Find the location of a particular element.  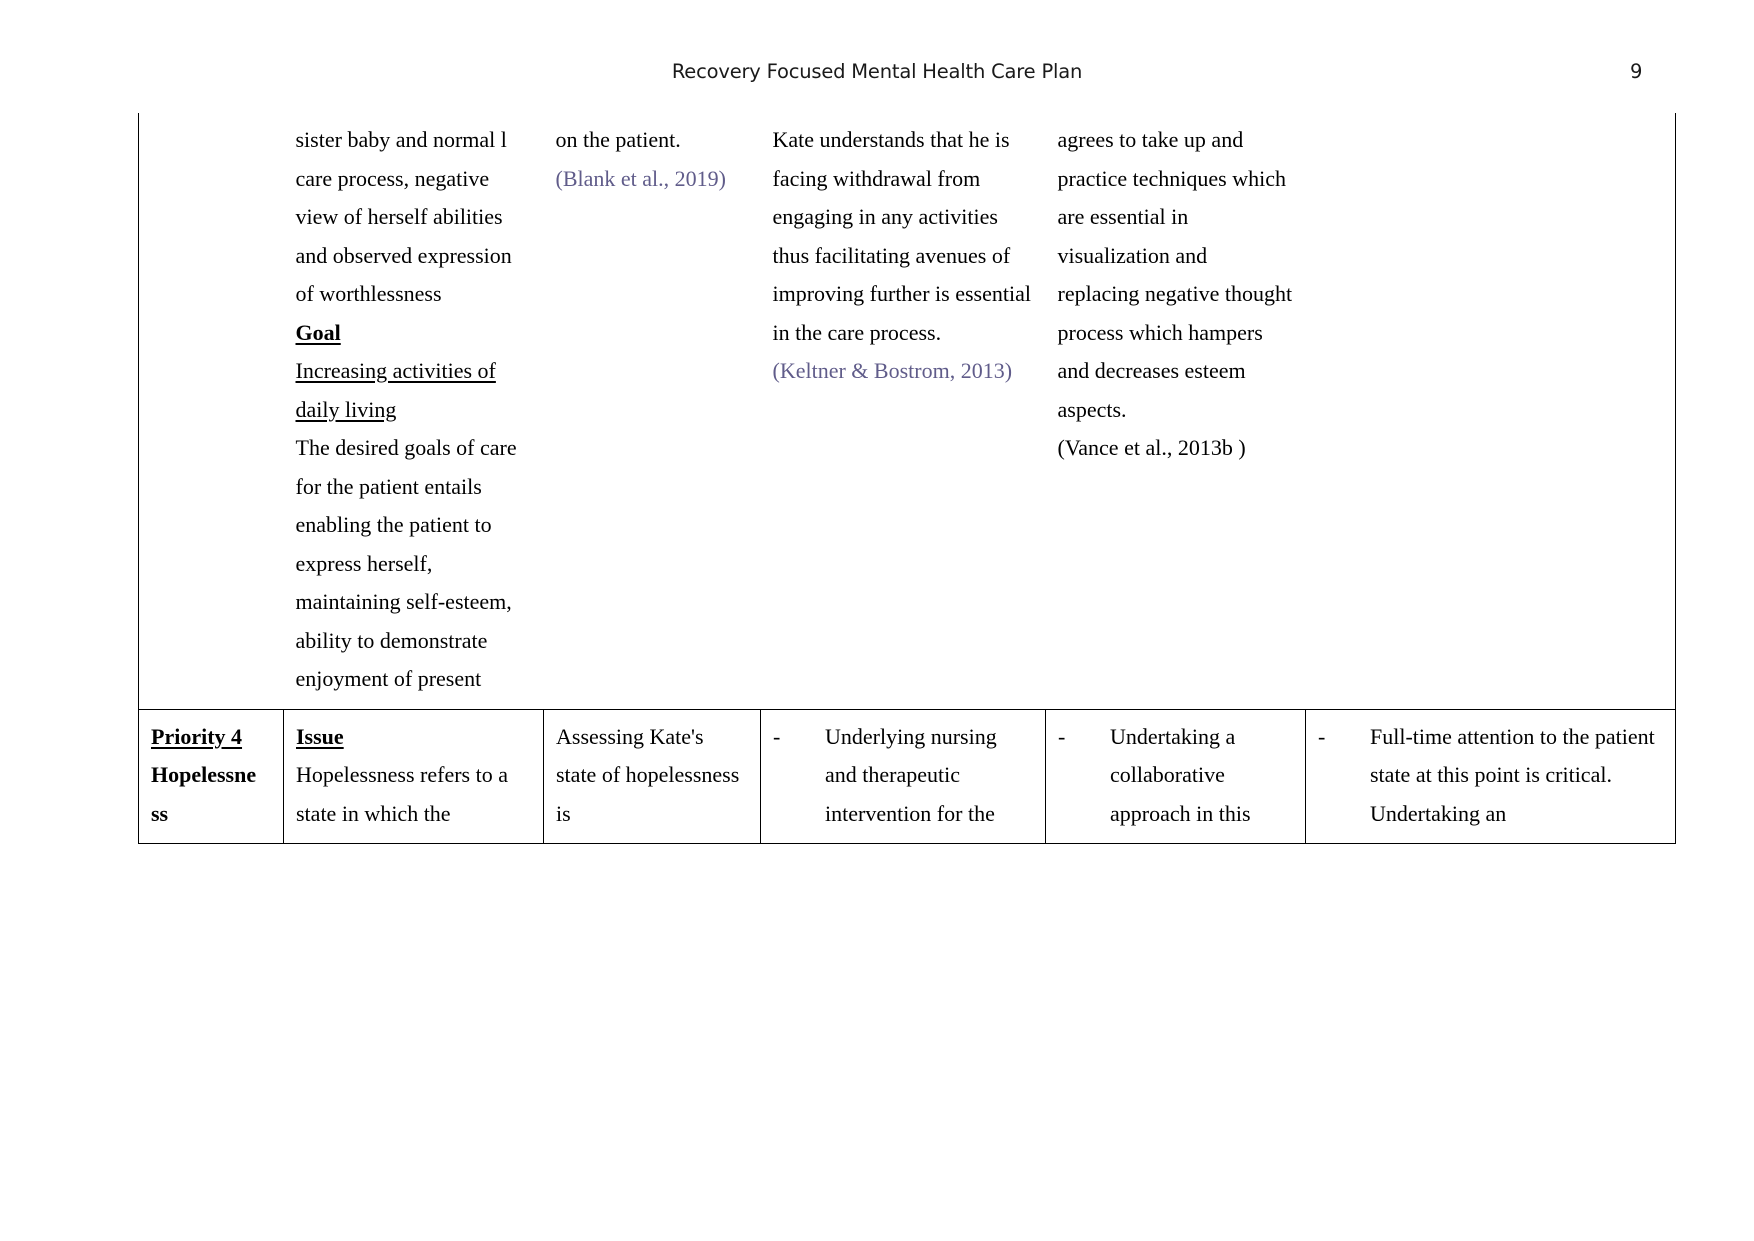

implementation-citation: (Vance et al., 2013b ) is located at coordinates (1151, 447).